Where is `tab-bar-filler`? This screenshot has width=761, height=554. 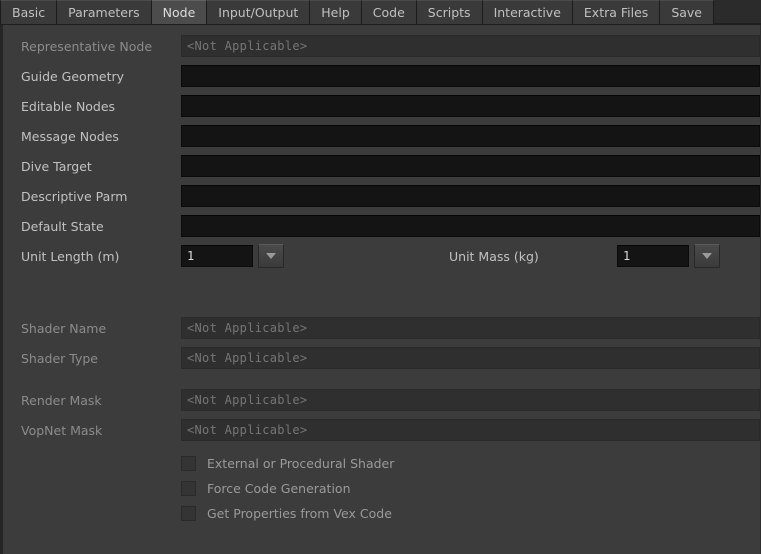
tab-bar-filler is located at coordinates (737, 12).